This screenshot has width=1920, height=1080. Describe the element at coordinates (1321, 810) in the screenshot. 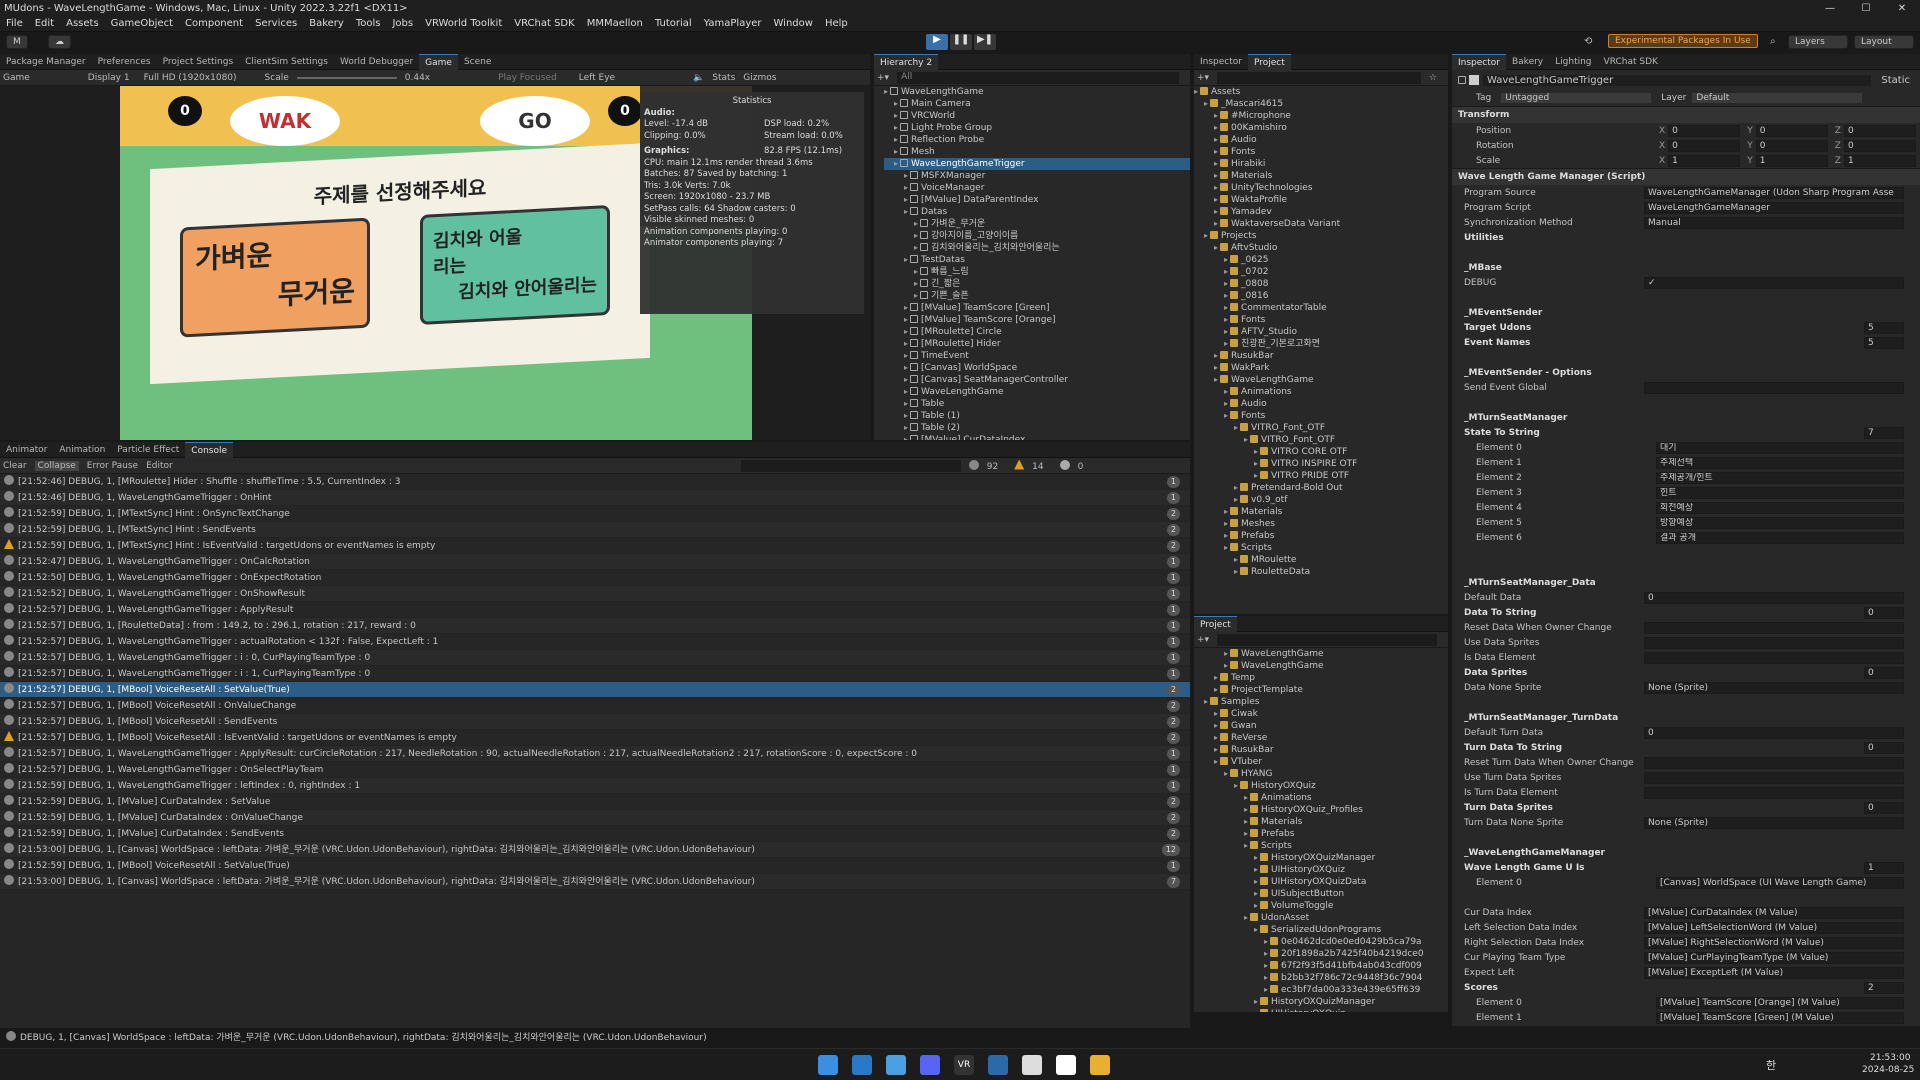

I see `tree-item: ▸ HistoryOXQuiz_Profiles` at that location.